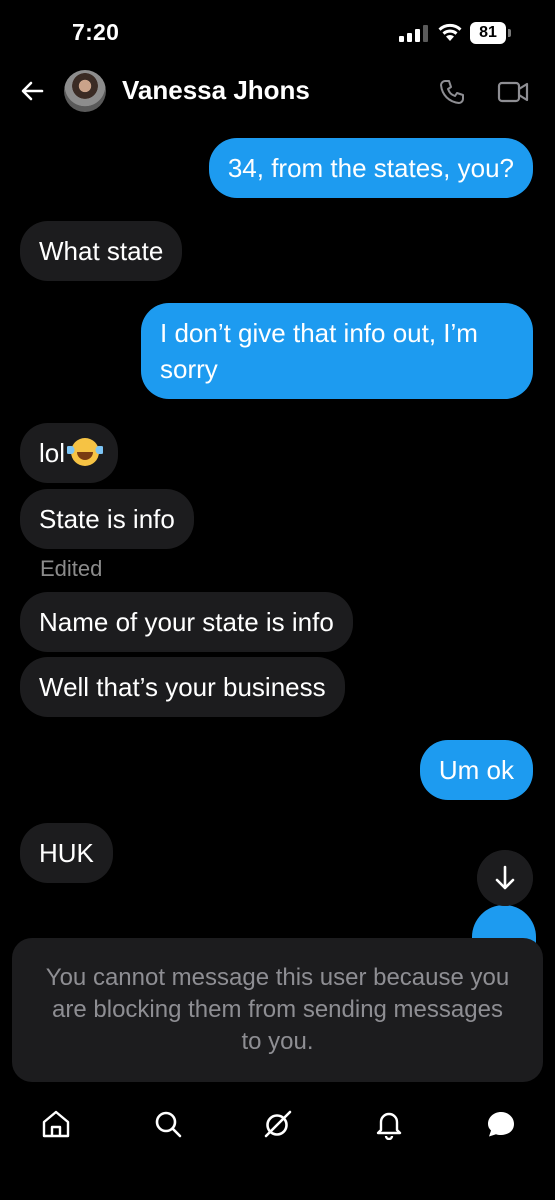 The width and height of the screenshot is (555, 1200). What do you see at coordinates (413, 33) in the screenshot?
I see `cellular-signal-icon` at bounding box center [413, 33].